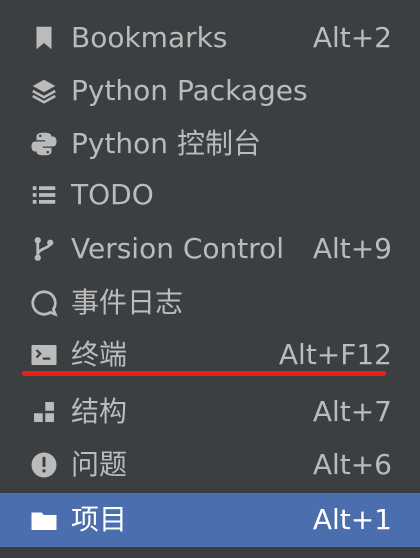 This screenshot has height=558, width=420. Describe the element at coordinates (149, 37) in the screenshot. I see `menu-item-label: Bookmarks` at that location.